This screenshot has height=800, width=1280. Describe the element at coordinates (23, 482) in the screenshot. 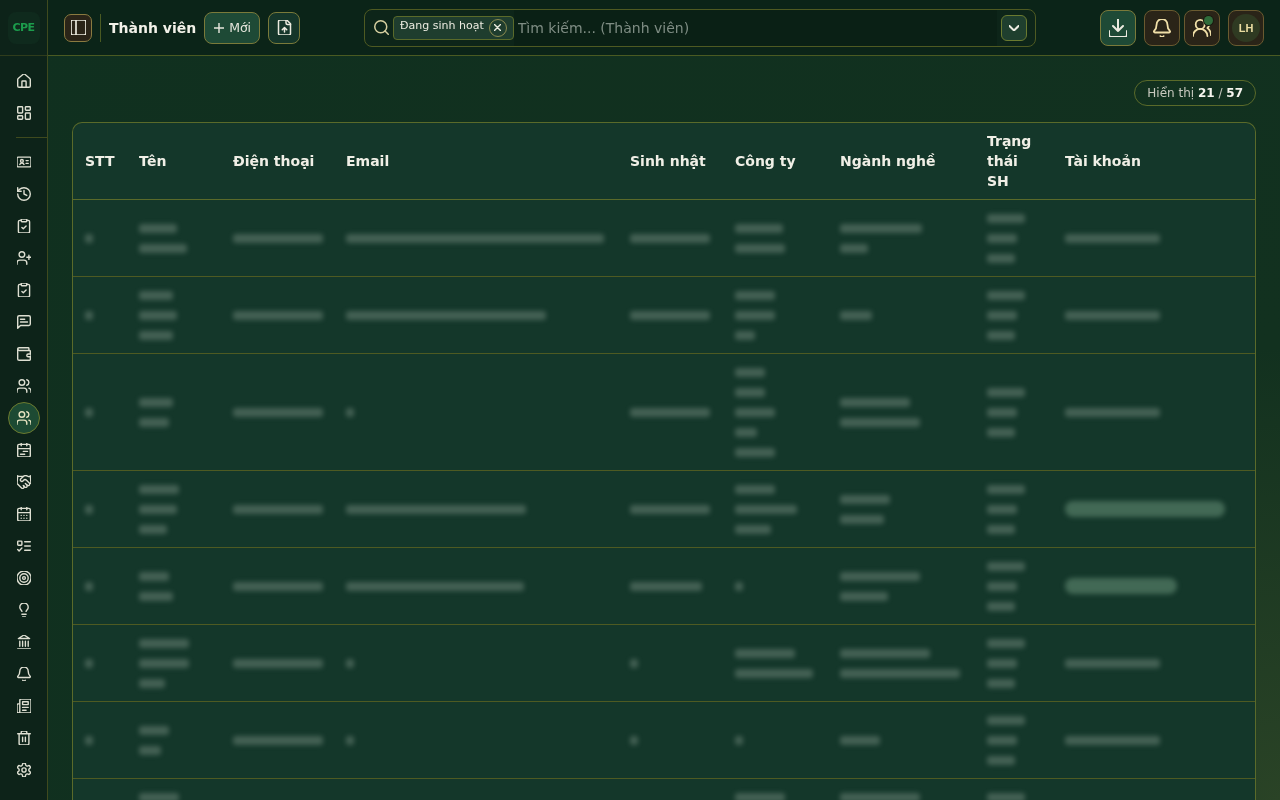

I see `handshake-icon` at that location.